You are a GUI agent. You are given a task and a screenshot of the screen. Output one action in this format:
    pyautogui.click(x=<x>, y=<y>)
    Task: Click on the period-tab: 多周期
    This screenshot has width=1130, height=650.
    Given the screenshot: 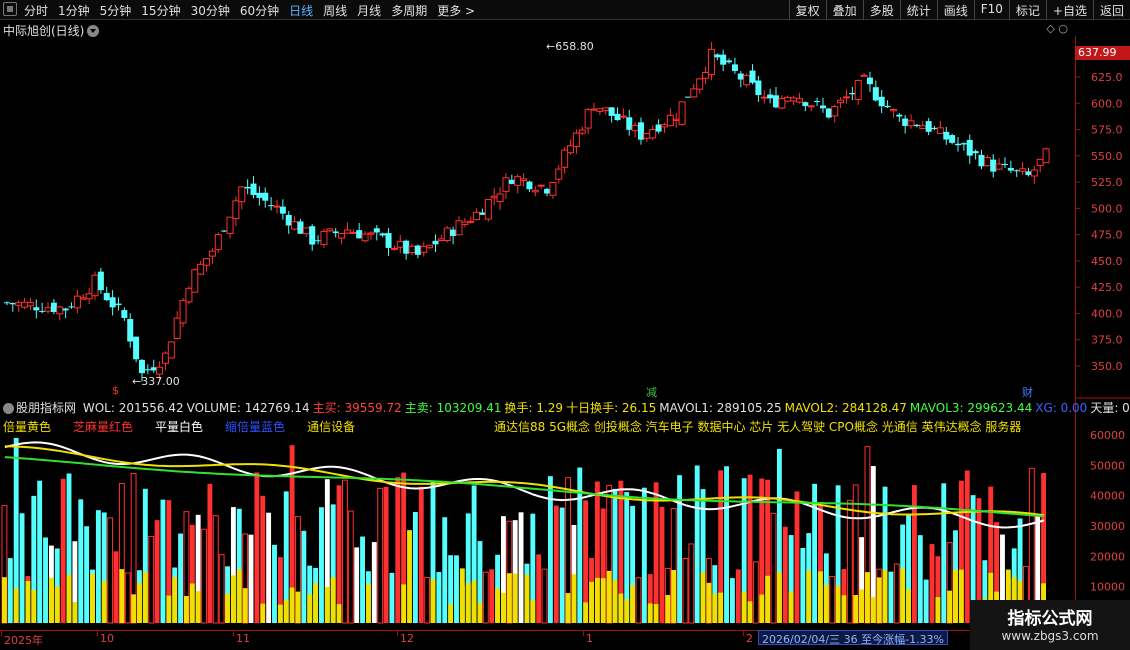 What is the action you would take?
    pyautogui.click(x=409, y=10)
    